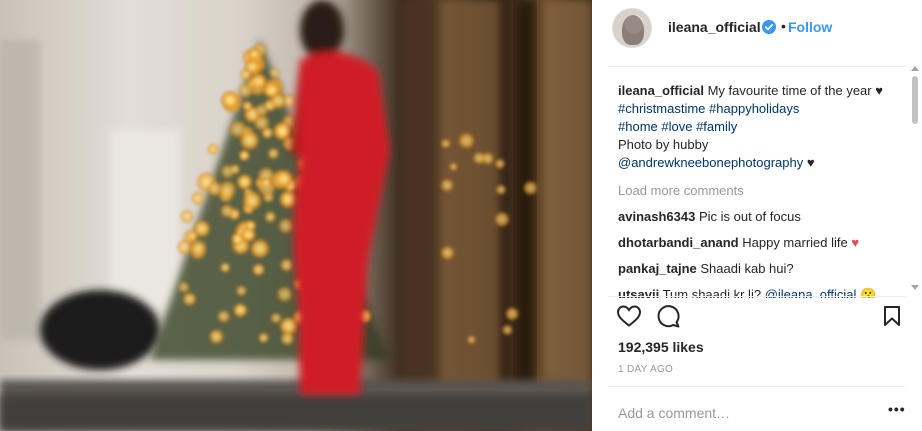 This screenshot has height=431, width=922. What do you see at coordinates (714, 27) in the screenshot?
I see `account-username: ileana_official` at bounding box center [714, 27].